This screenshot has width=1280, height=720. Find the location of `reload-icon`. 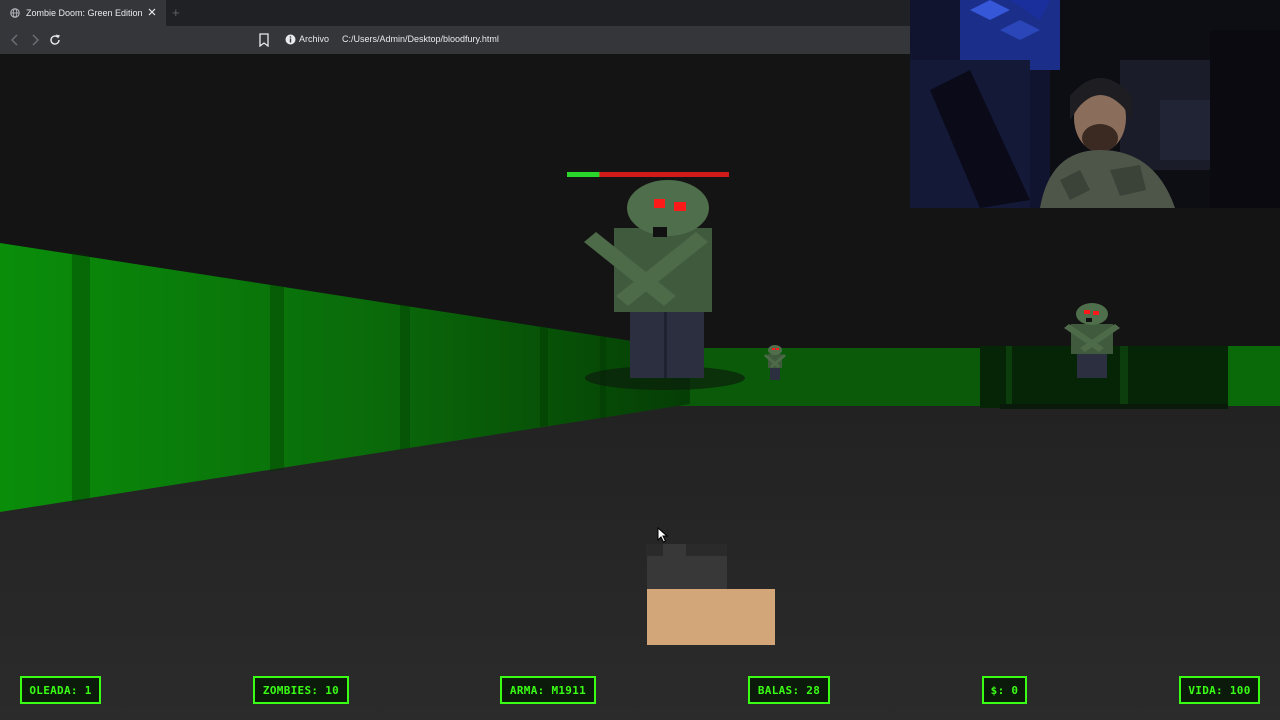

reload-icon is located at coordinates (55, 40).